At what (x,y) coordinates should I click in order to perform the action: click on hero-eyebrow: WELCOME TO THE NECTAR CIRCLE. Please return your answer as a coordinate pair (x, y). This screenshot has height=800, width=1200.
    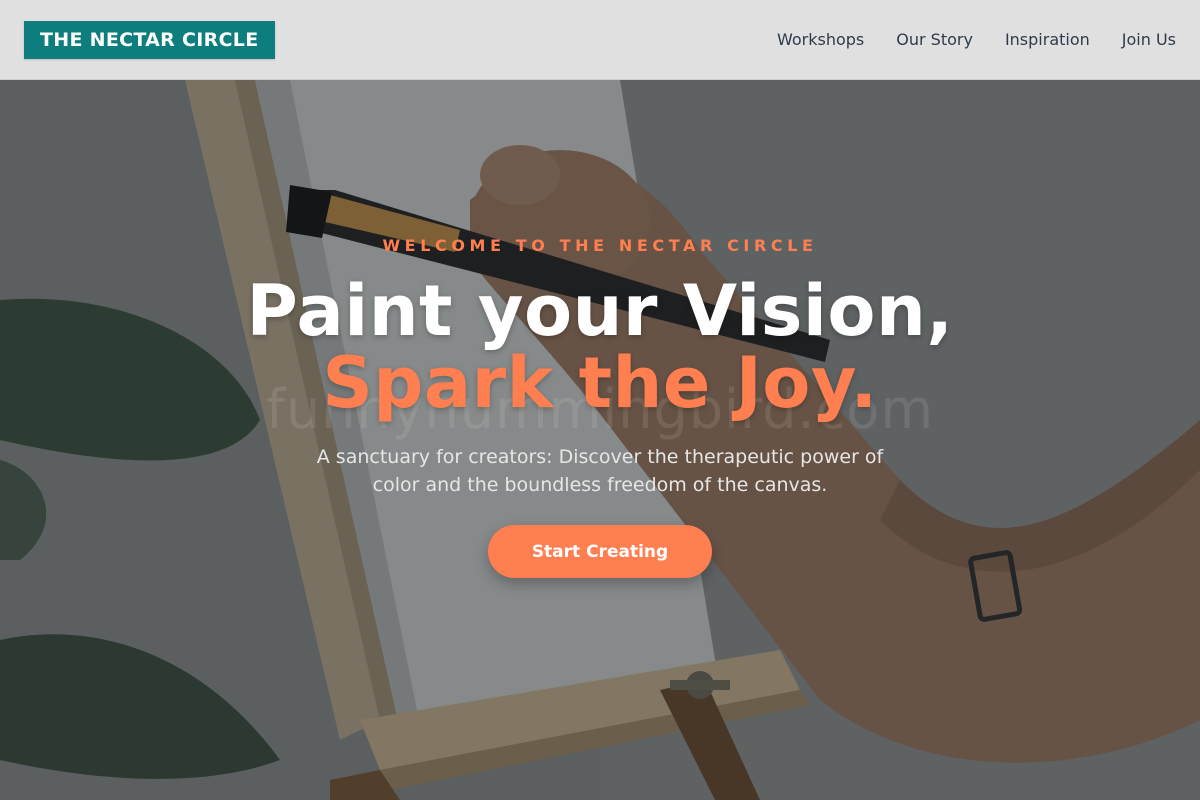
    Looking at the image, I should click on (600, 245).